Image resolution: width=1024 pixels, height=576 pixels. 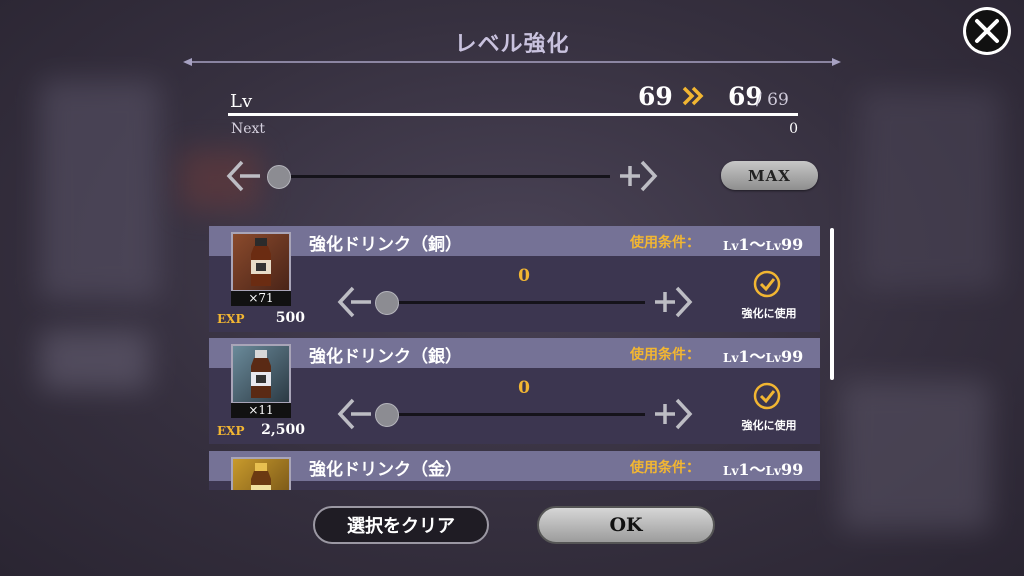 I want to click on bronze-drink-icon, so click(x=261, y=262).